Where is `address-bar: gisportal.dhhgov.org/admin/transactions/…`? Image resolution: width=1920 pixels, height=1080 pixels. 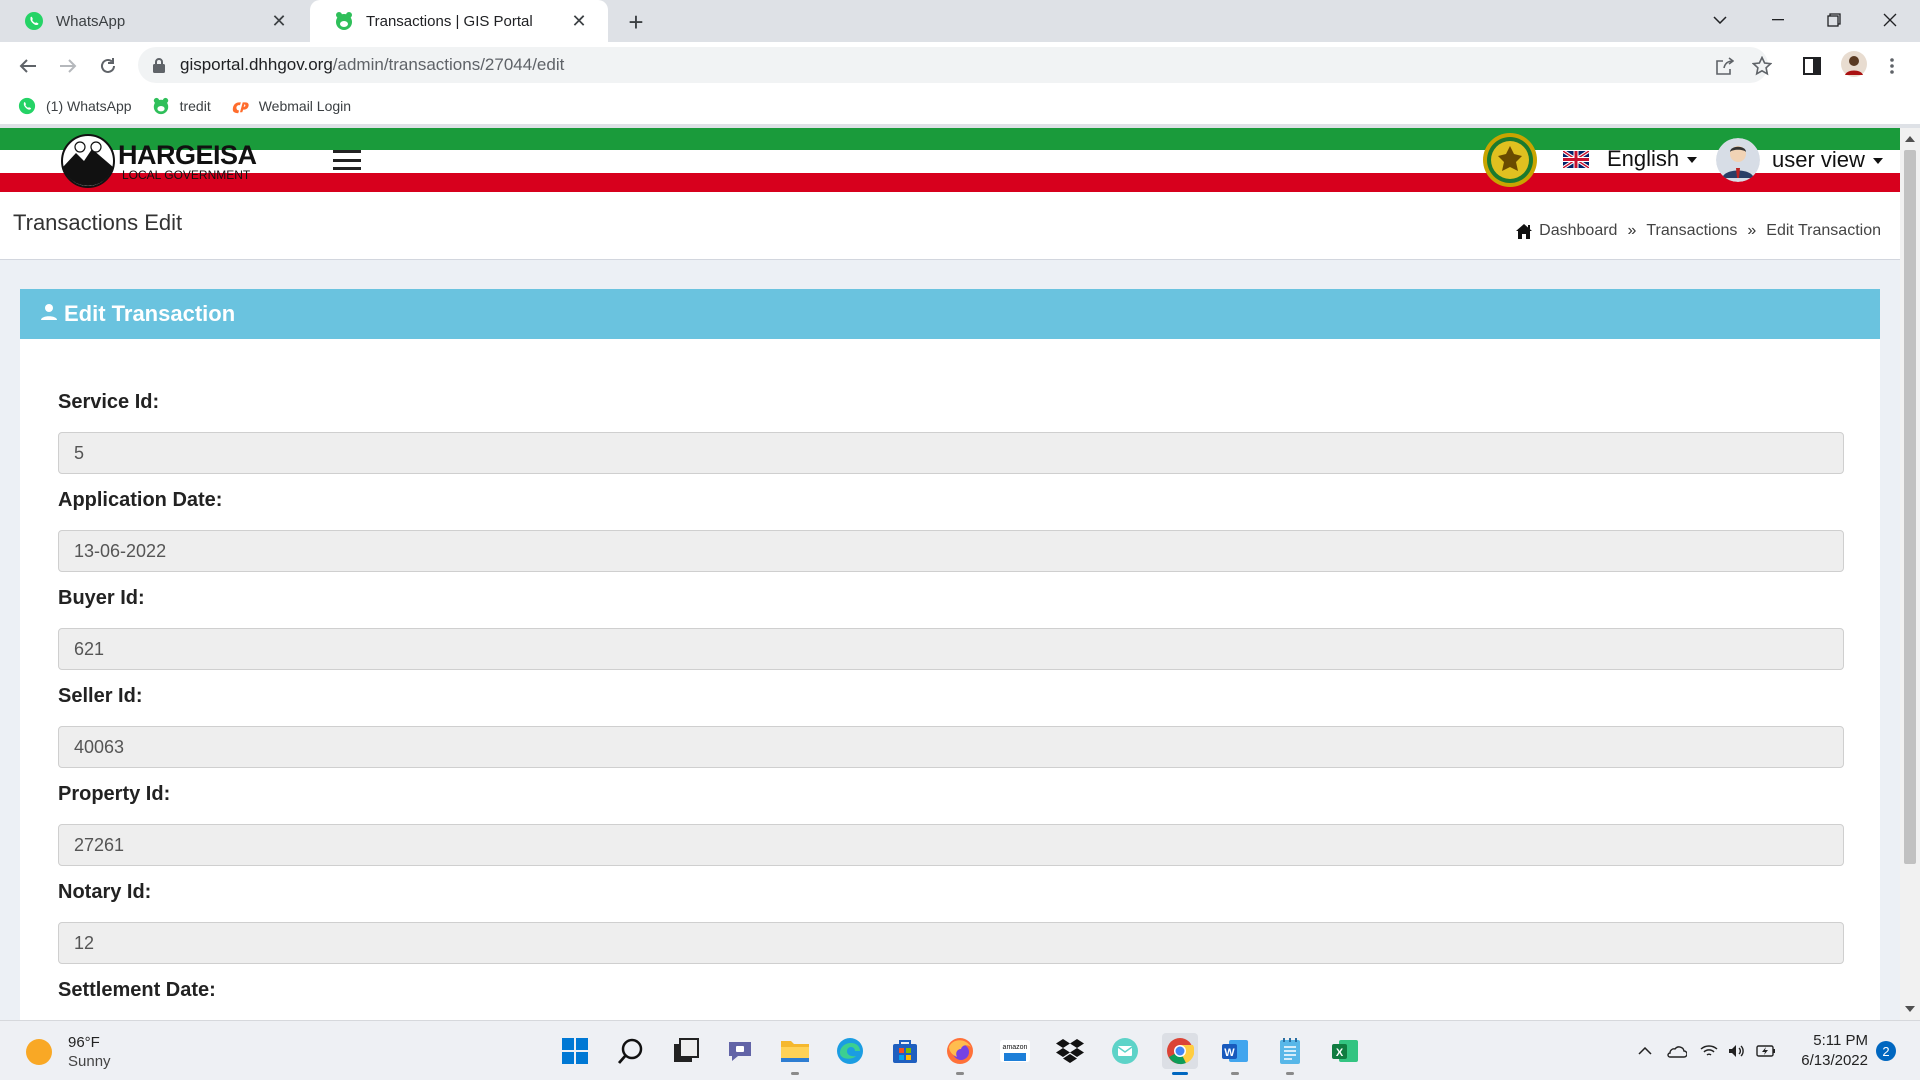
address-bar: gisportal.dhhgov.org/admin/transactions/… is located at coordinates (960, 65).